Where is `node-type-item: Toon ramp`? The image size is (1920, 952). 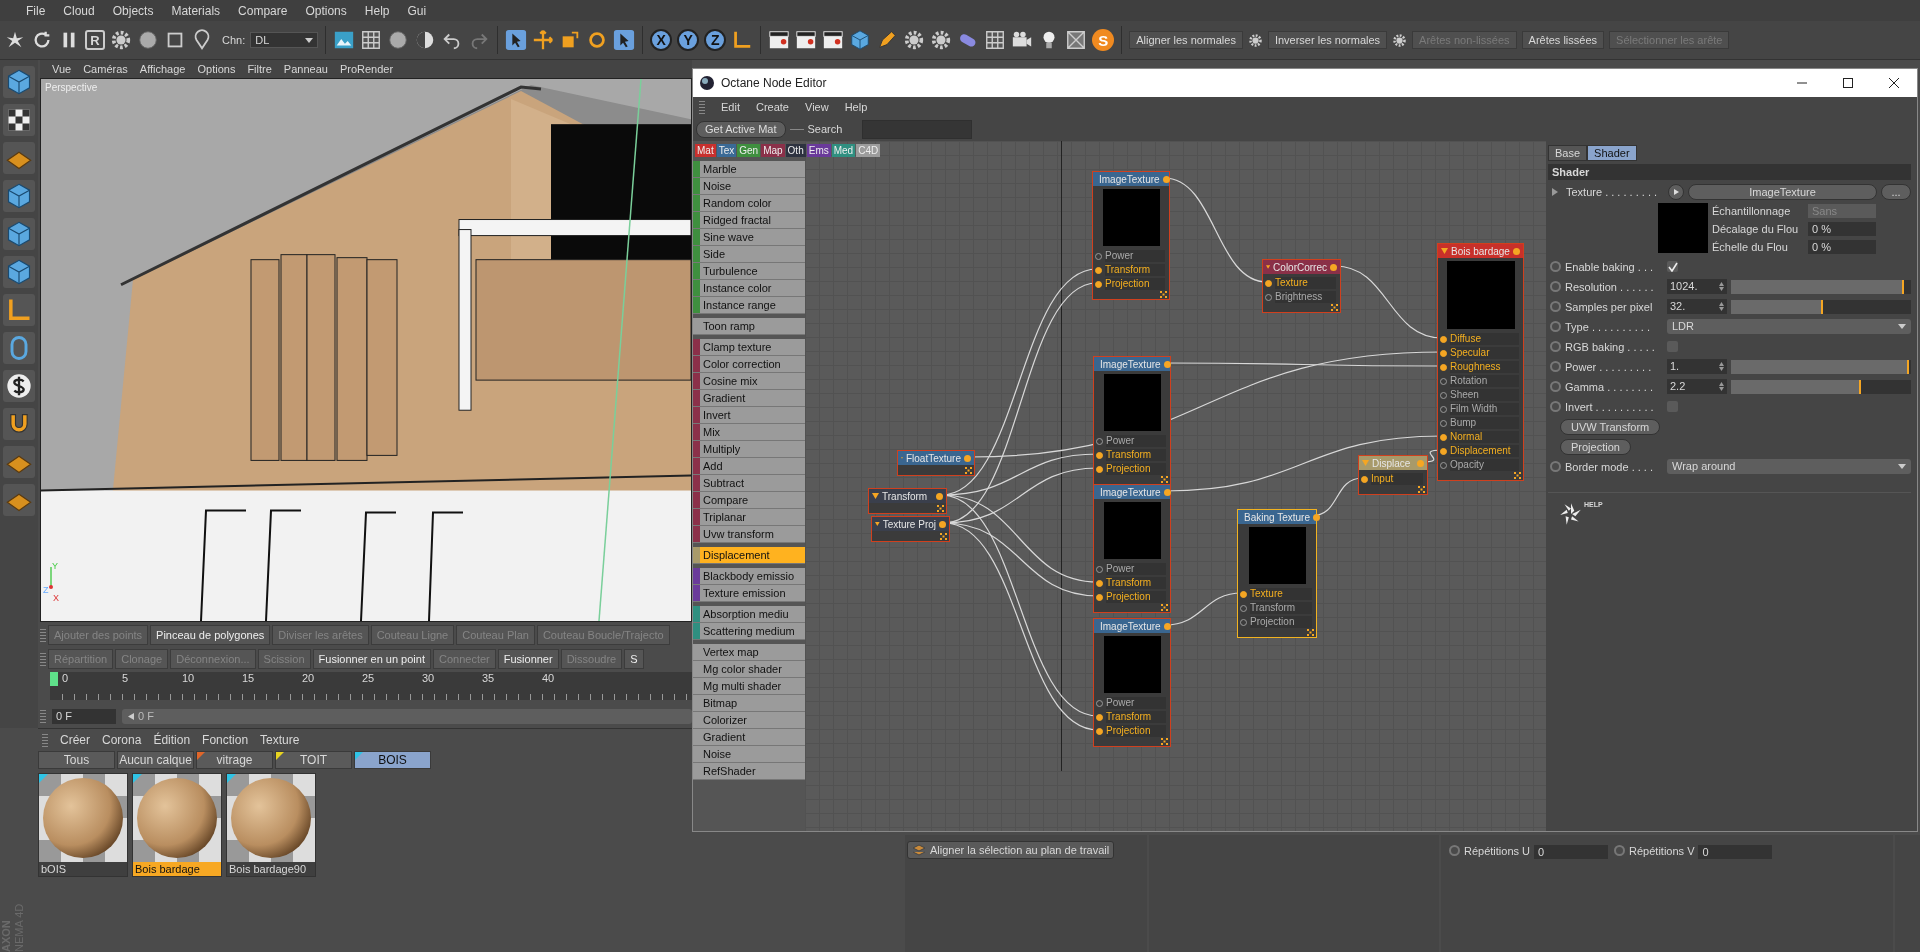
node-type-item: Toon ramp is located at coordinates (749, 326).